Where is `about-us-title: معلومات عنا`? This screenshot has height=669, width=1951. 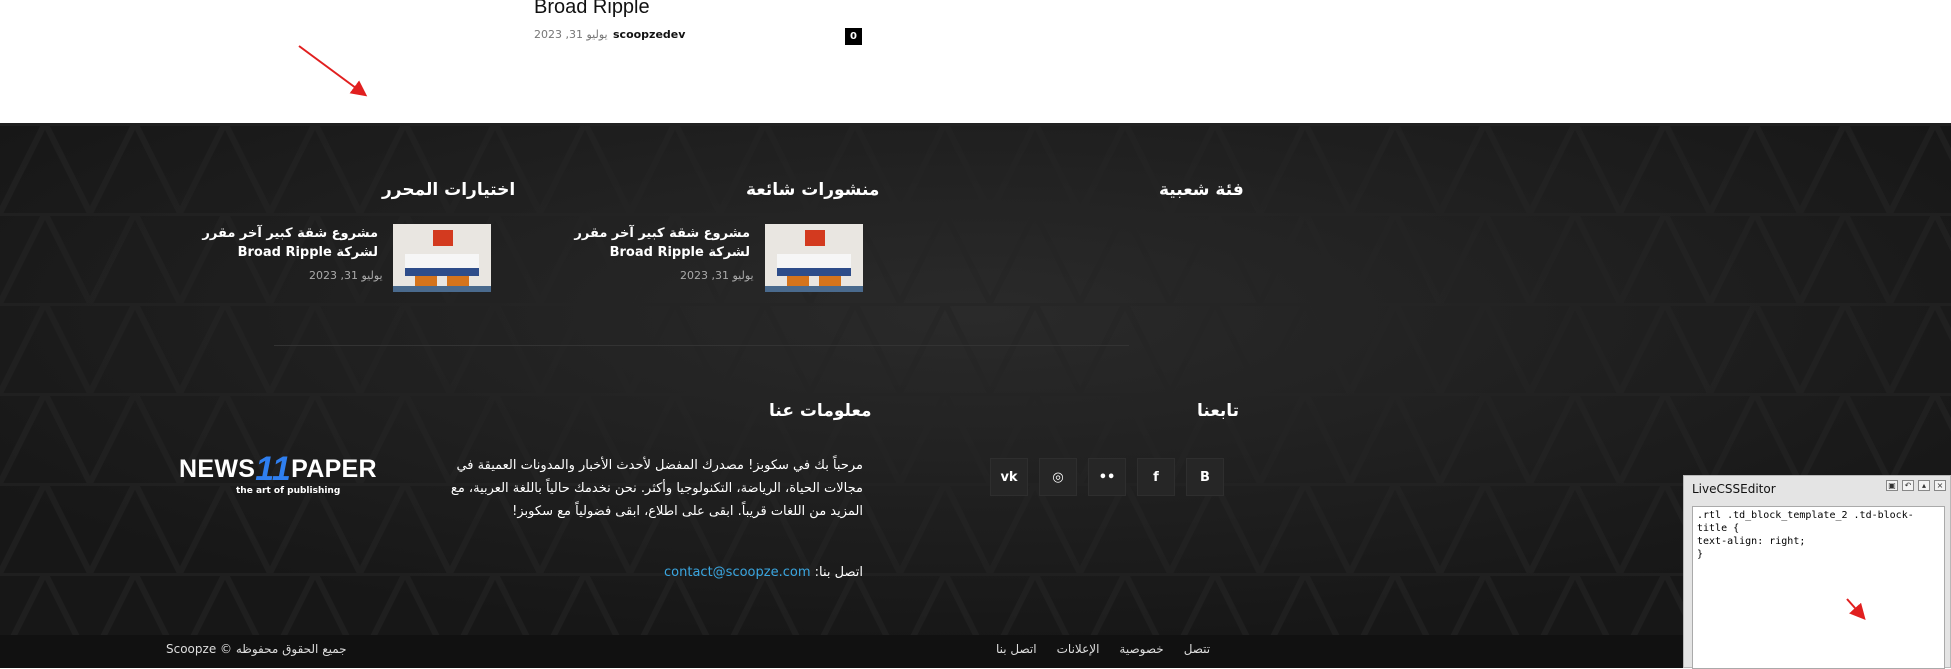
about-us-title: معلومات عنا is located at coordinates (820, 411).